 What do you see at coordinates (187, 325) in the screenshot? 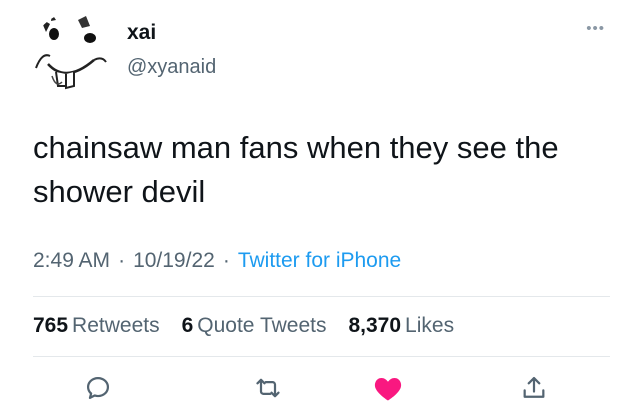
I see `quote-tweets-count: 6` at bounding box center [187, 325].